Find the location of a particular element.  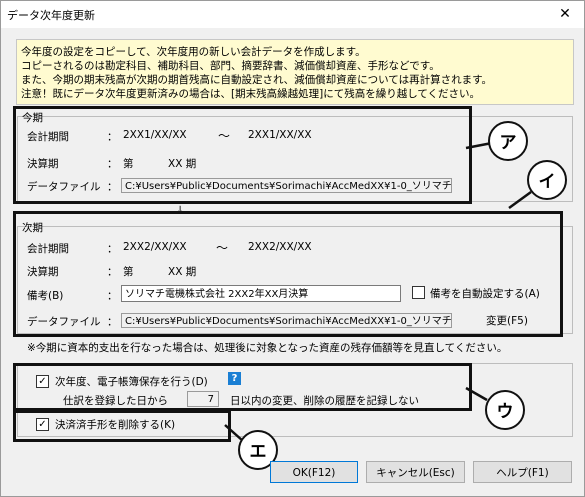

callout-a: ア is located at coordinates (508, 141).